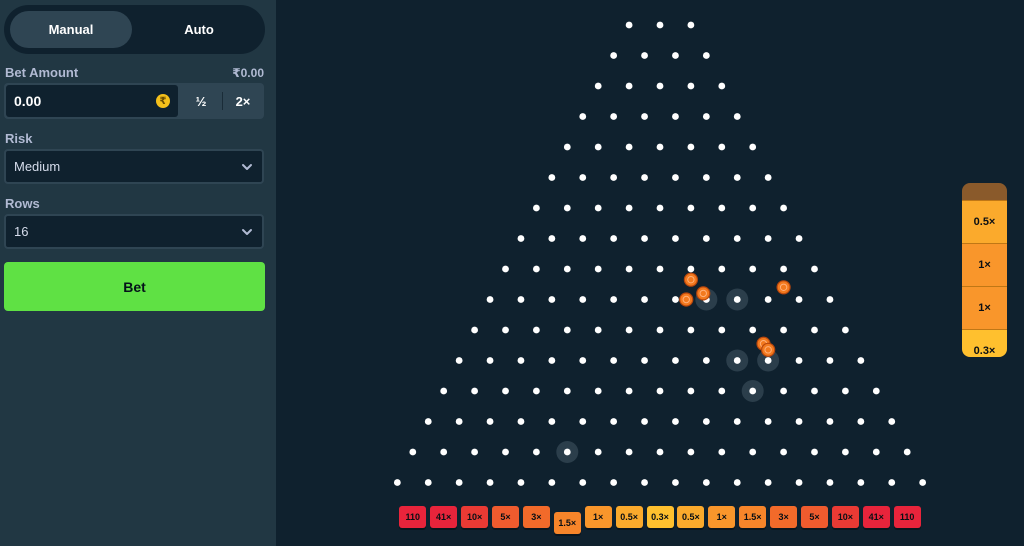 This screenshot has height=546, width=1024. I want to click on half-bet-button: ½, so click(201, 101).